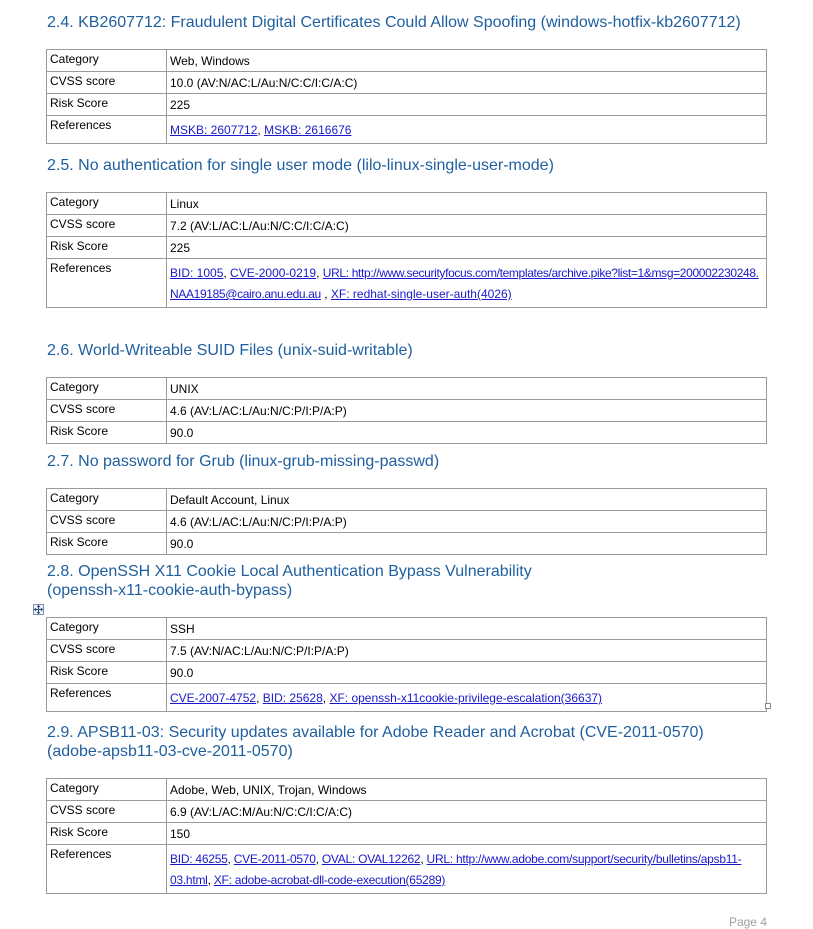 The width and height of the screenshot is (813, 929). Describe the element at coordinates (466, 82) in the screenshot. I see `row-value: 10.0 (AV:N/AC:L/Au:N/C:C/I:C/A:C)` at that location.